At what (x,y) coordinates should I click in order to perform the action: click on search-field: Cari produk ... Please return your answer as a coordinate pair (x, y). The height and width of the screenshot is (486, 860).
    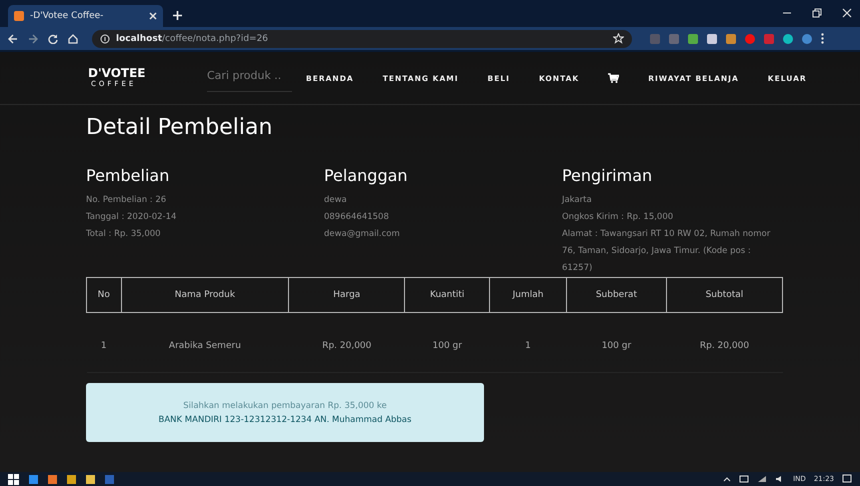
    Looking at the image, I should click on (249, 78).